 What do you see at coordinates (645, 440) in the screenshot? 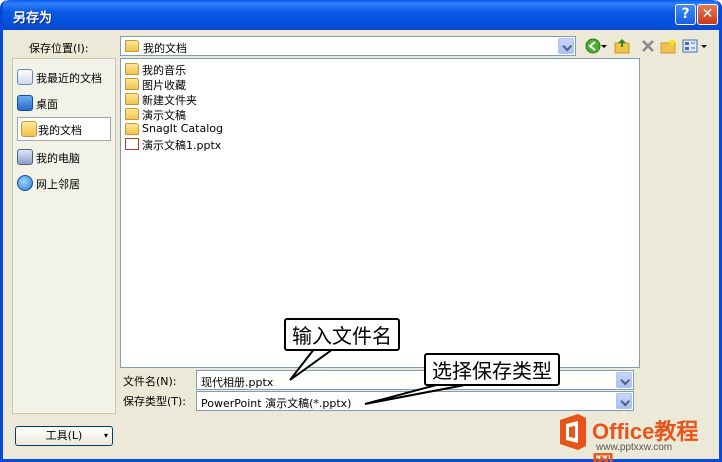
I see `watermark-text: Office教程网` at bounding box center [645, 440].